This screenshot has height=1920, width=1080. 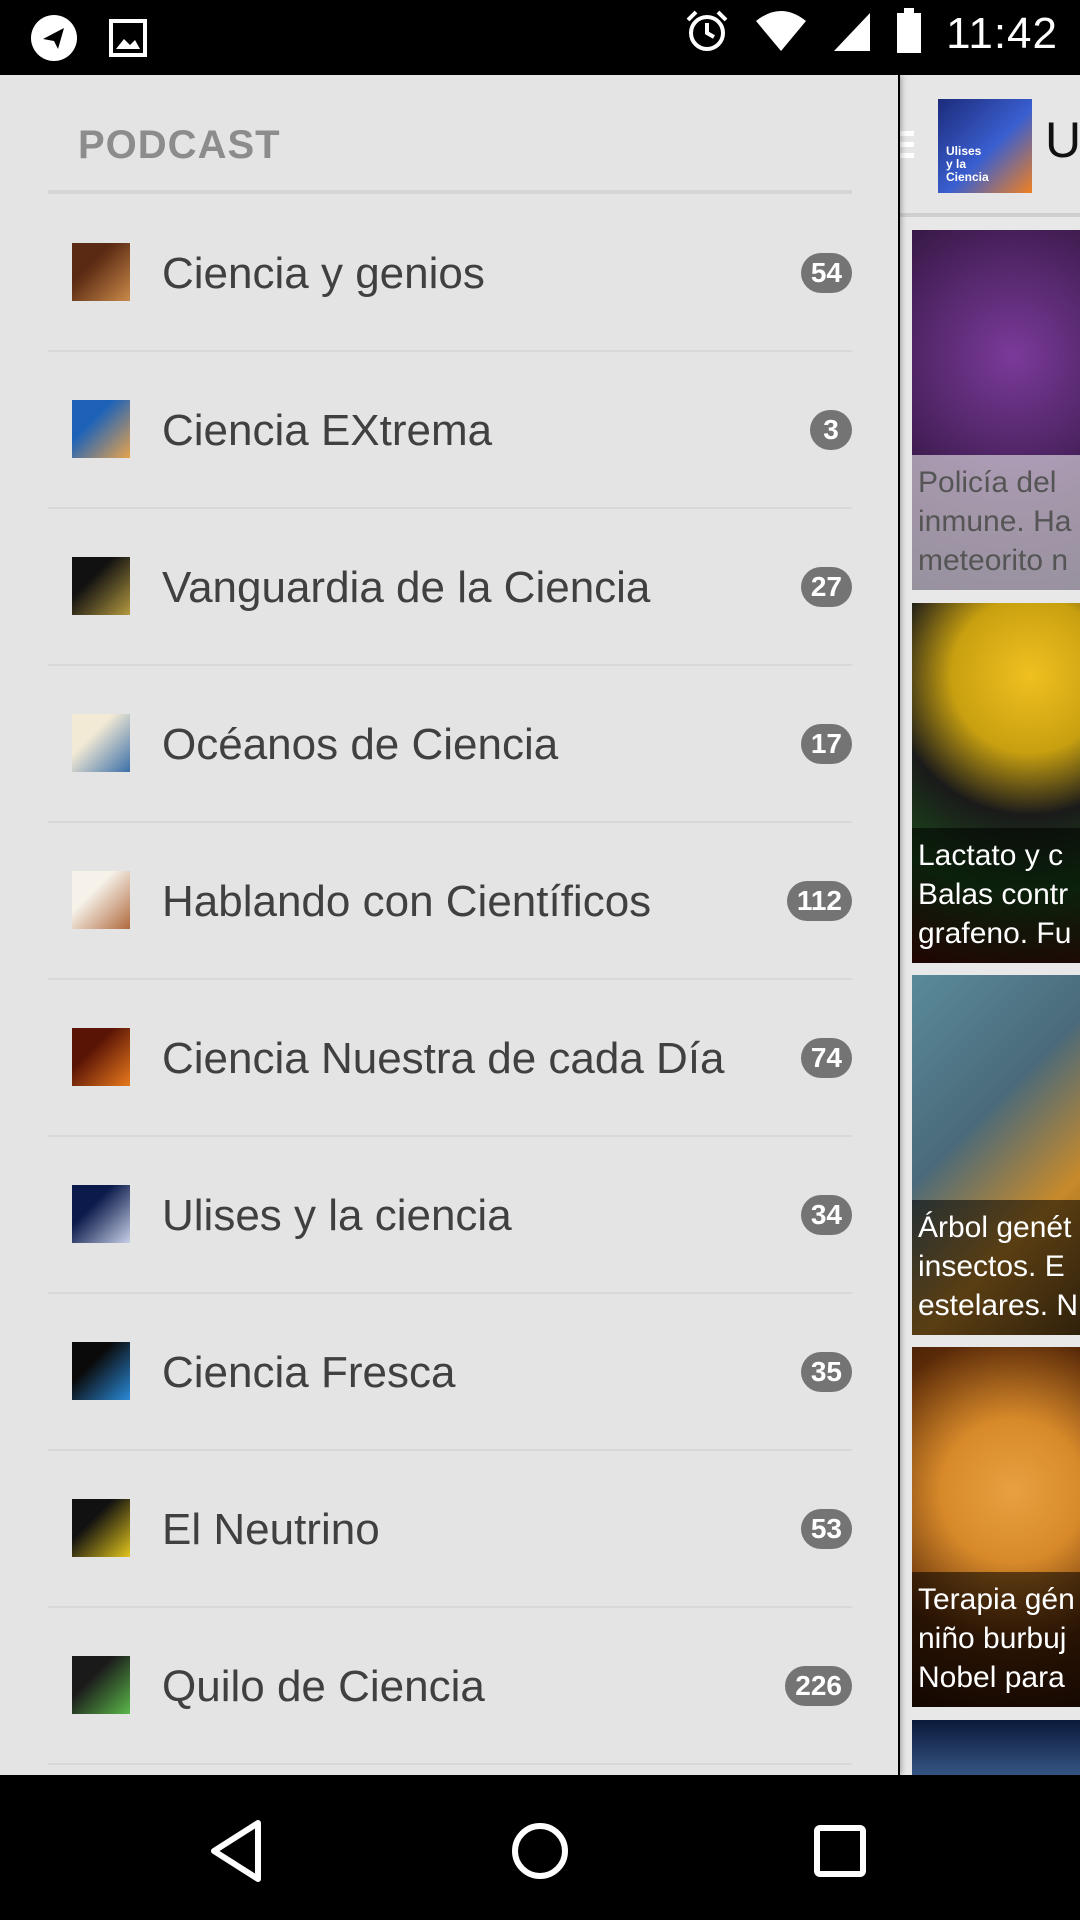 I want to click on card-line: Terapia gén, so click(x=996, y=1599).